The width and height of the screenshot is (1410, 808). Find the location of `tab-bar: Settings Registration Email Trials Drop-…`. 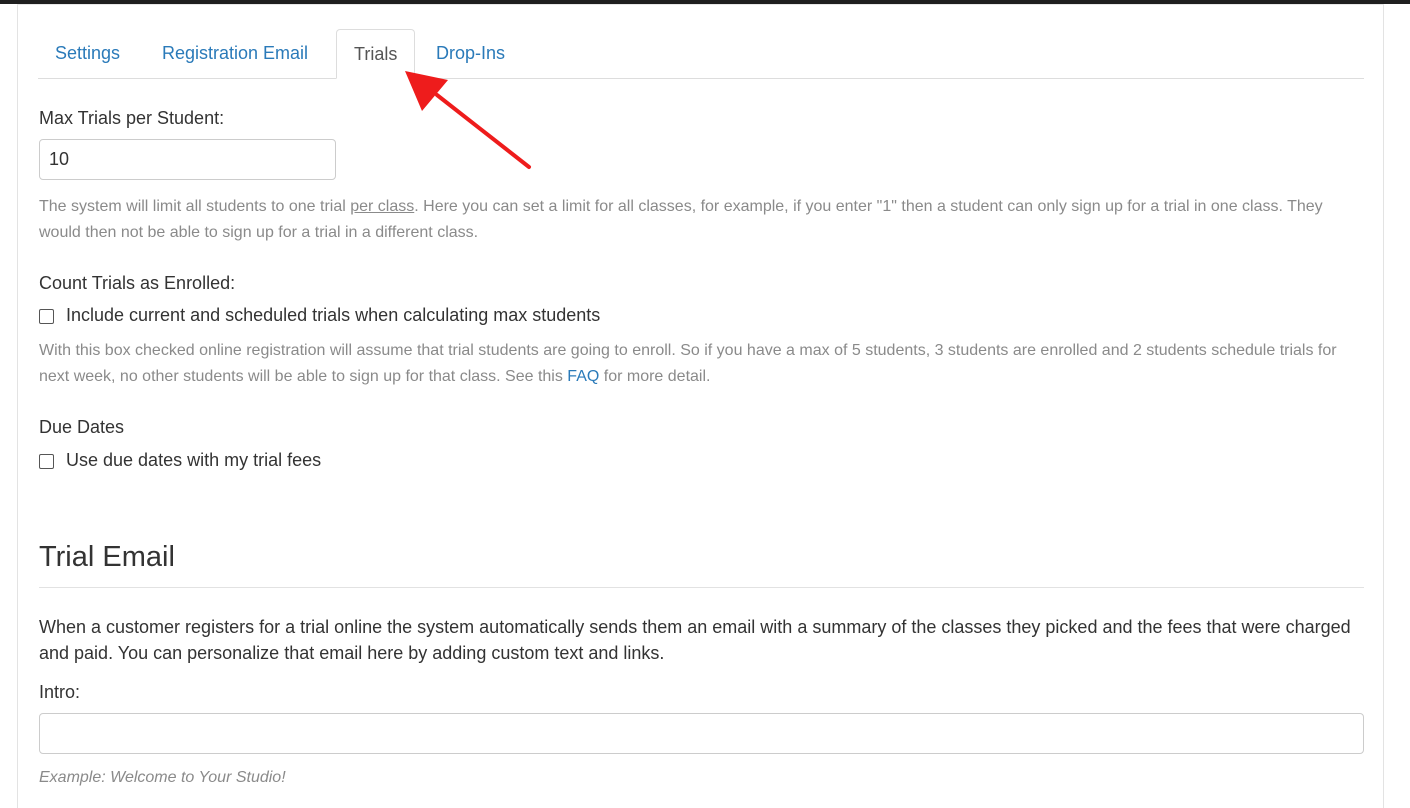

tab-bar: Settings Registration Email Trials Drop-… is located at coordinates (701, 54).